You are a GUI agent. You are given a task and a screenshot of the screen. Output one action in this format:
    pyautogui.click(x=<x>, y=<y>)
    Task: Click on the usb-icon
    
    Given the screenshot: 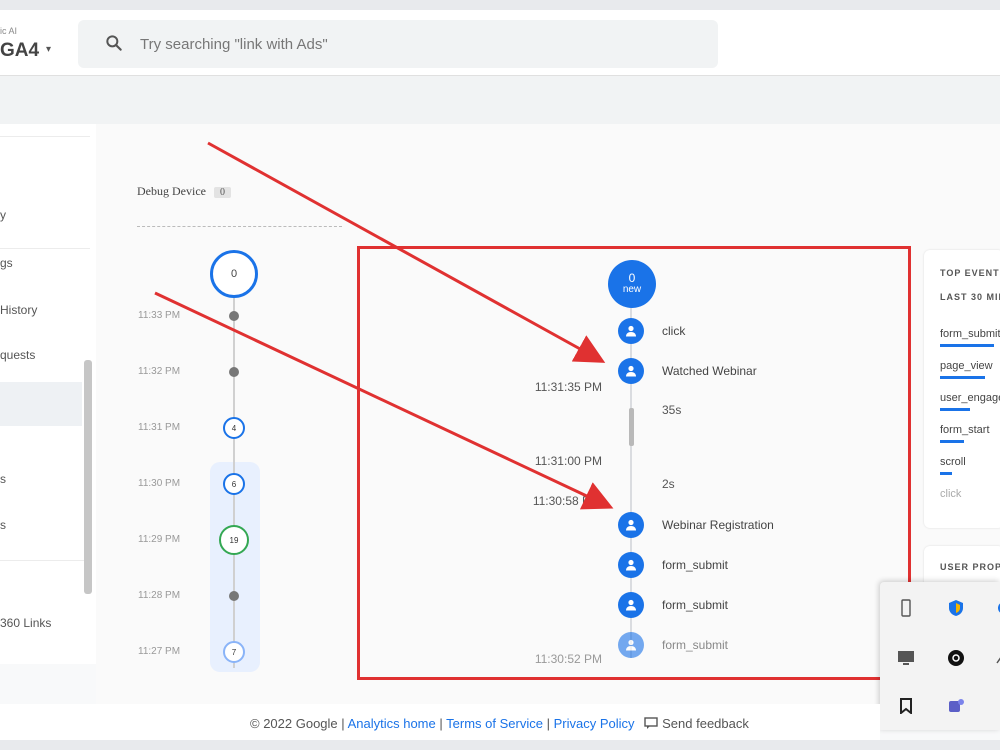 What is the action you would take?
    pyautogui.click(x=906, y=608)
    